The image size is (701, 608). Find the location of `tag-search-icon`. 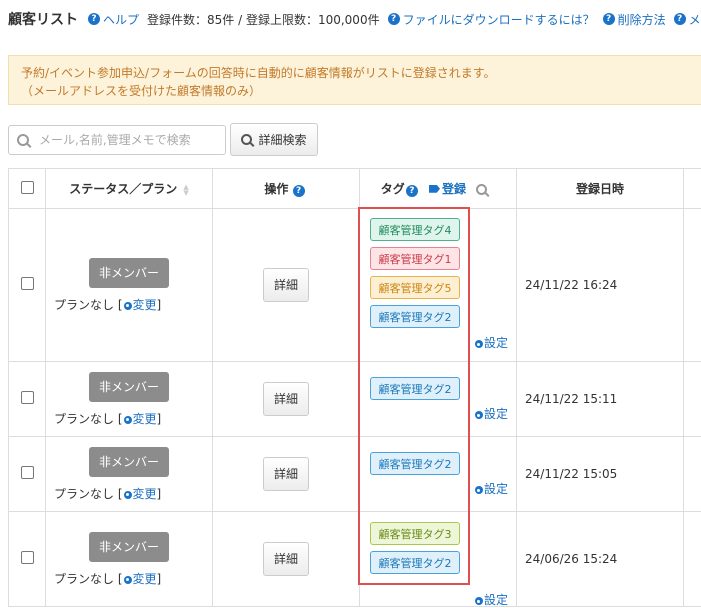

tag-search-icon is located at coordinates (481, 189).